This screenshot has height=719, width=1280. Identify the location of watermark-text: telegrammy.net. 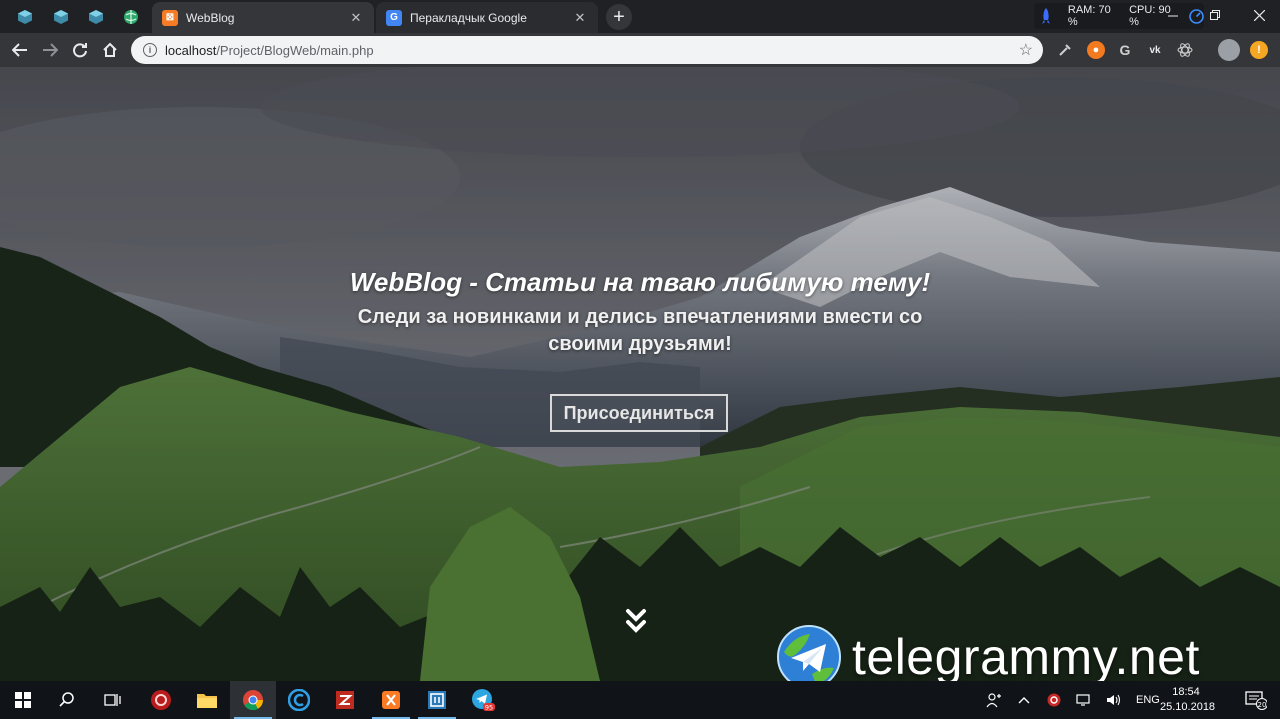
(1026, 655).